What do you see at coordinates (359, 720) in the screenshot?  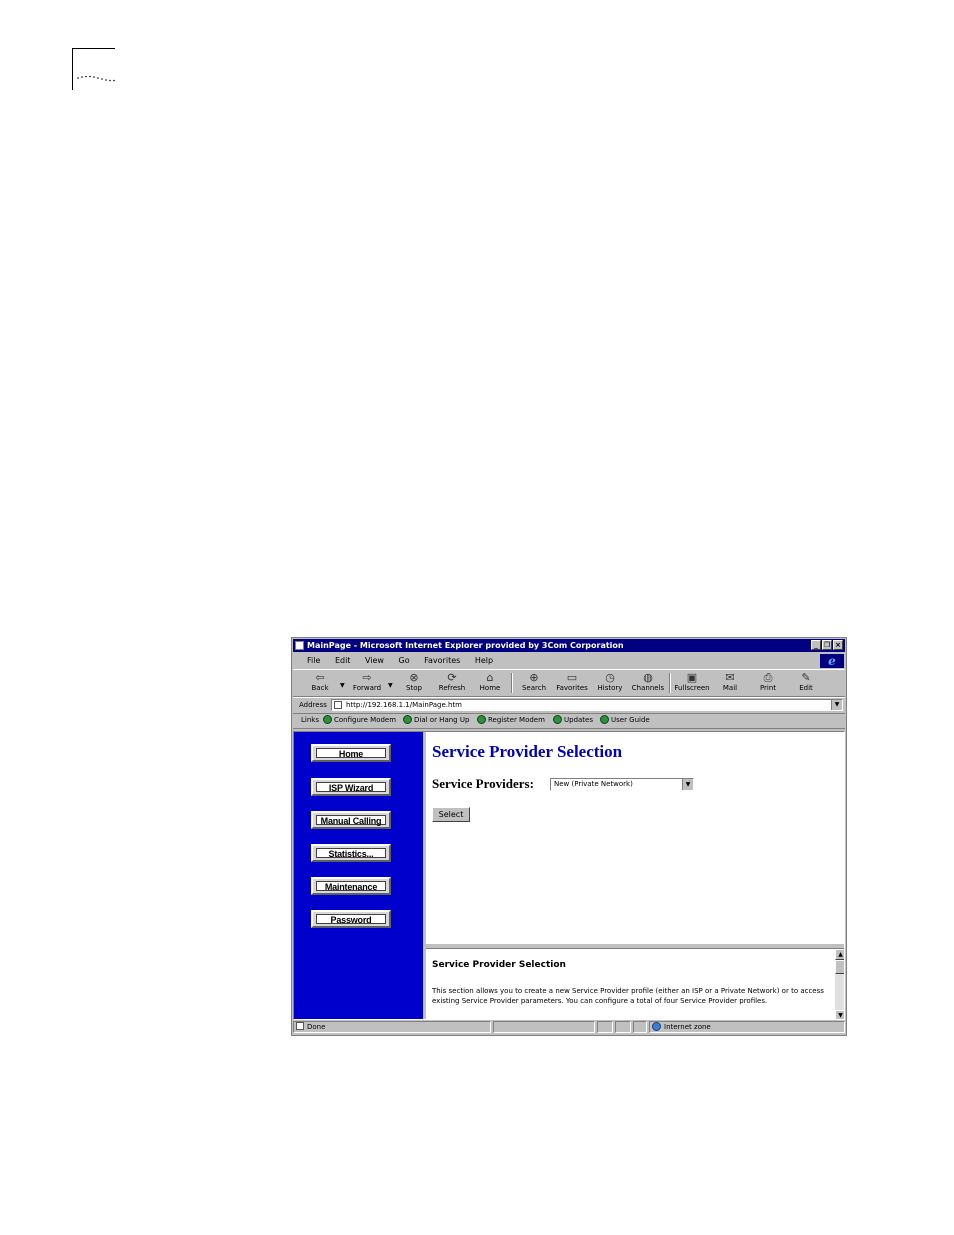 I see `link-configure-modem: Configure Modem` at bounding box center [359, 720].